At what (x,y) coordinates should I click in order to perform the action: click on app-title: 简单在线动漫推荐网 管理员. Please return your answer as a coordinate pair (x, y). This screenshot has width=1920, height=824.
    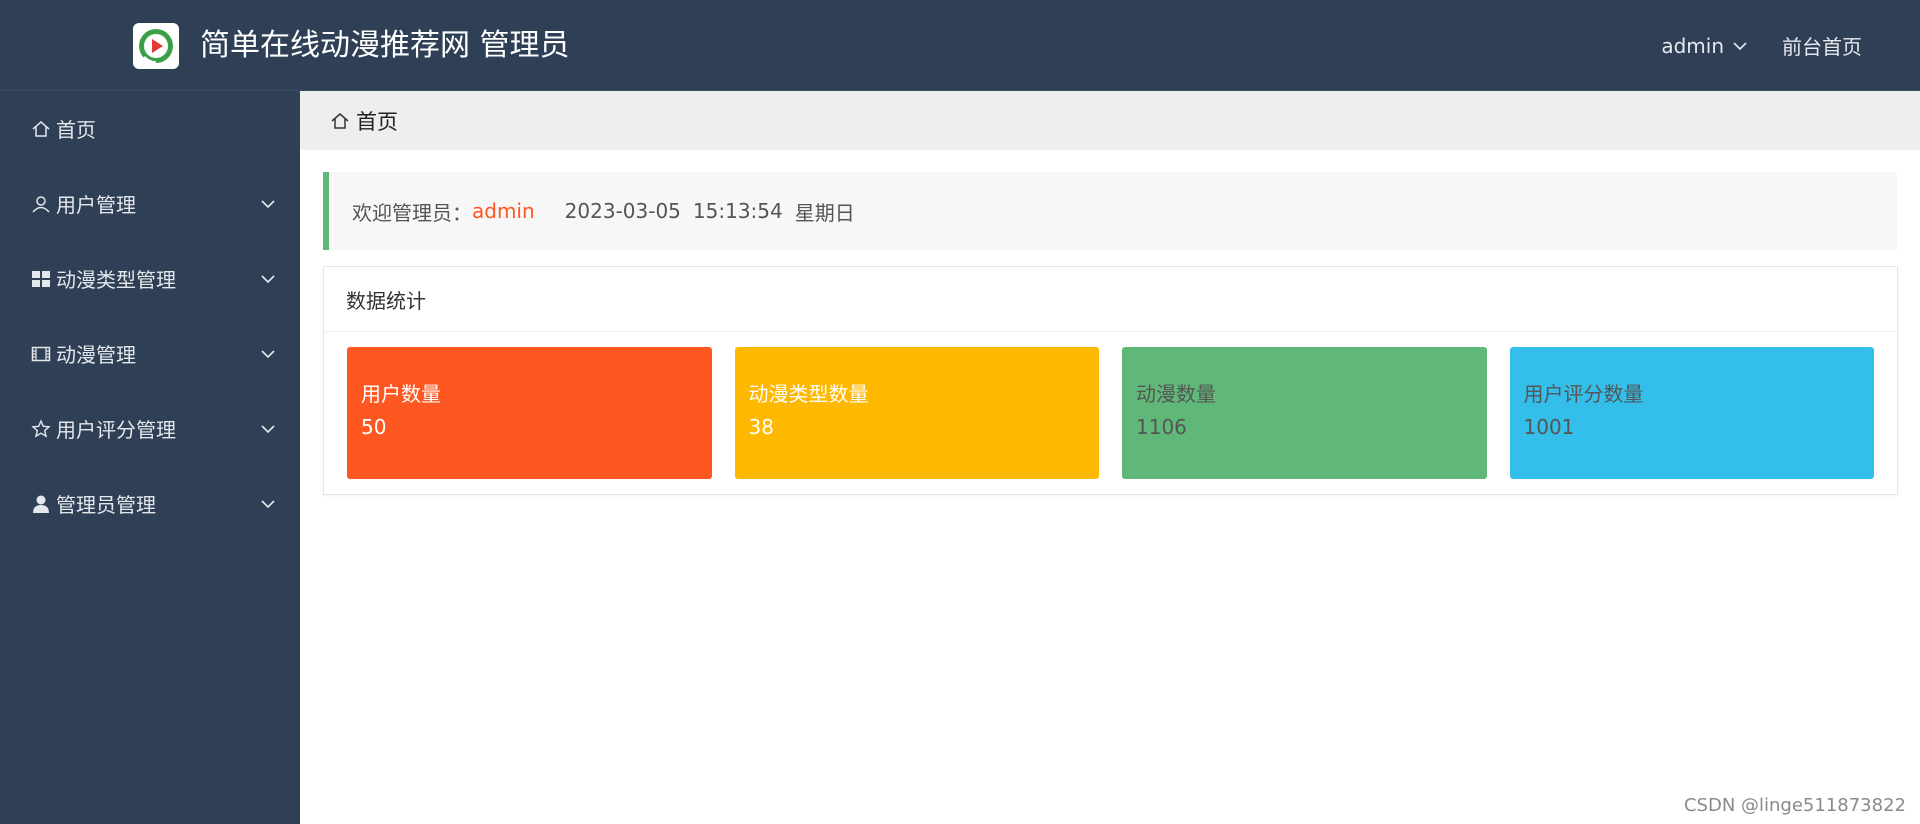
    Looking at the image, I should click on (385, 45).